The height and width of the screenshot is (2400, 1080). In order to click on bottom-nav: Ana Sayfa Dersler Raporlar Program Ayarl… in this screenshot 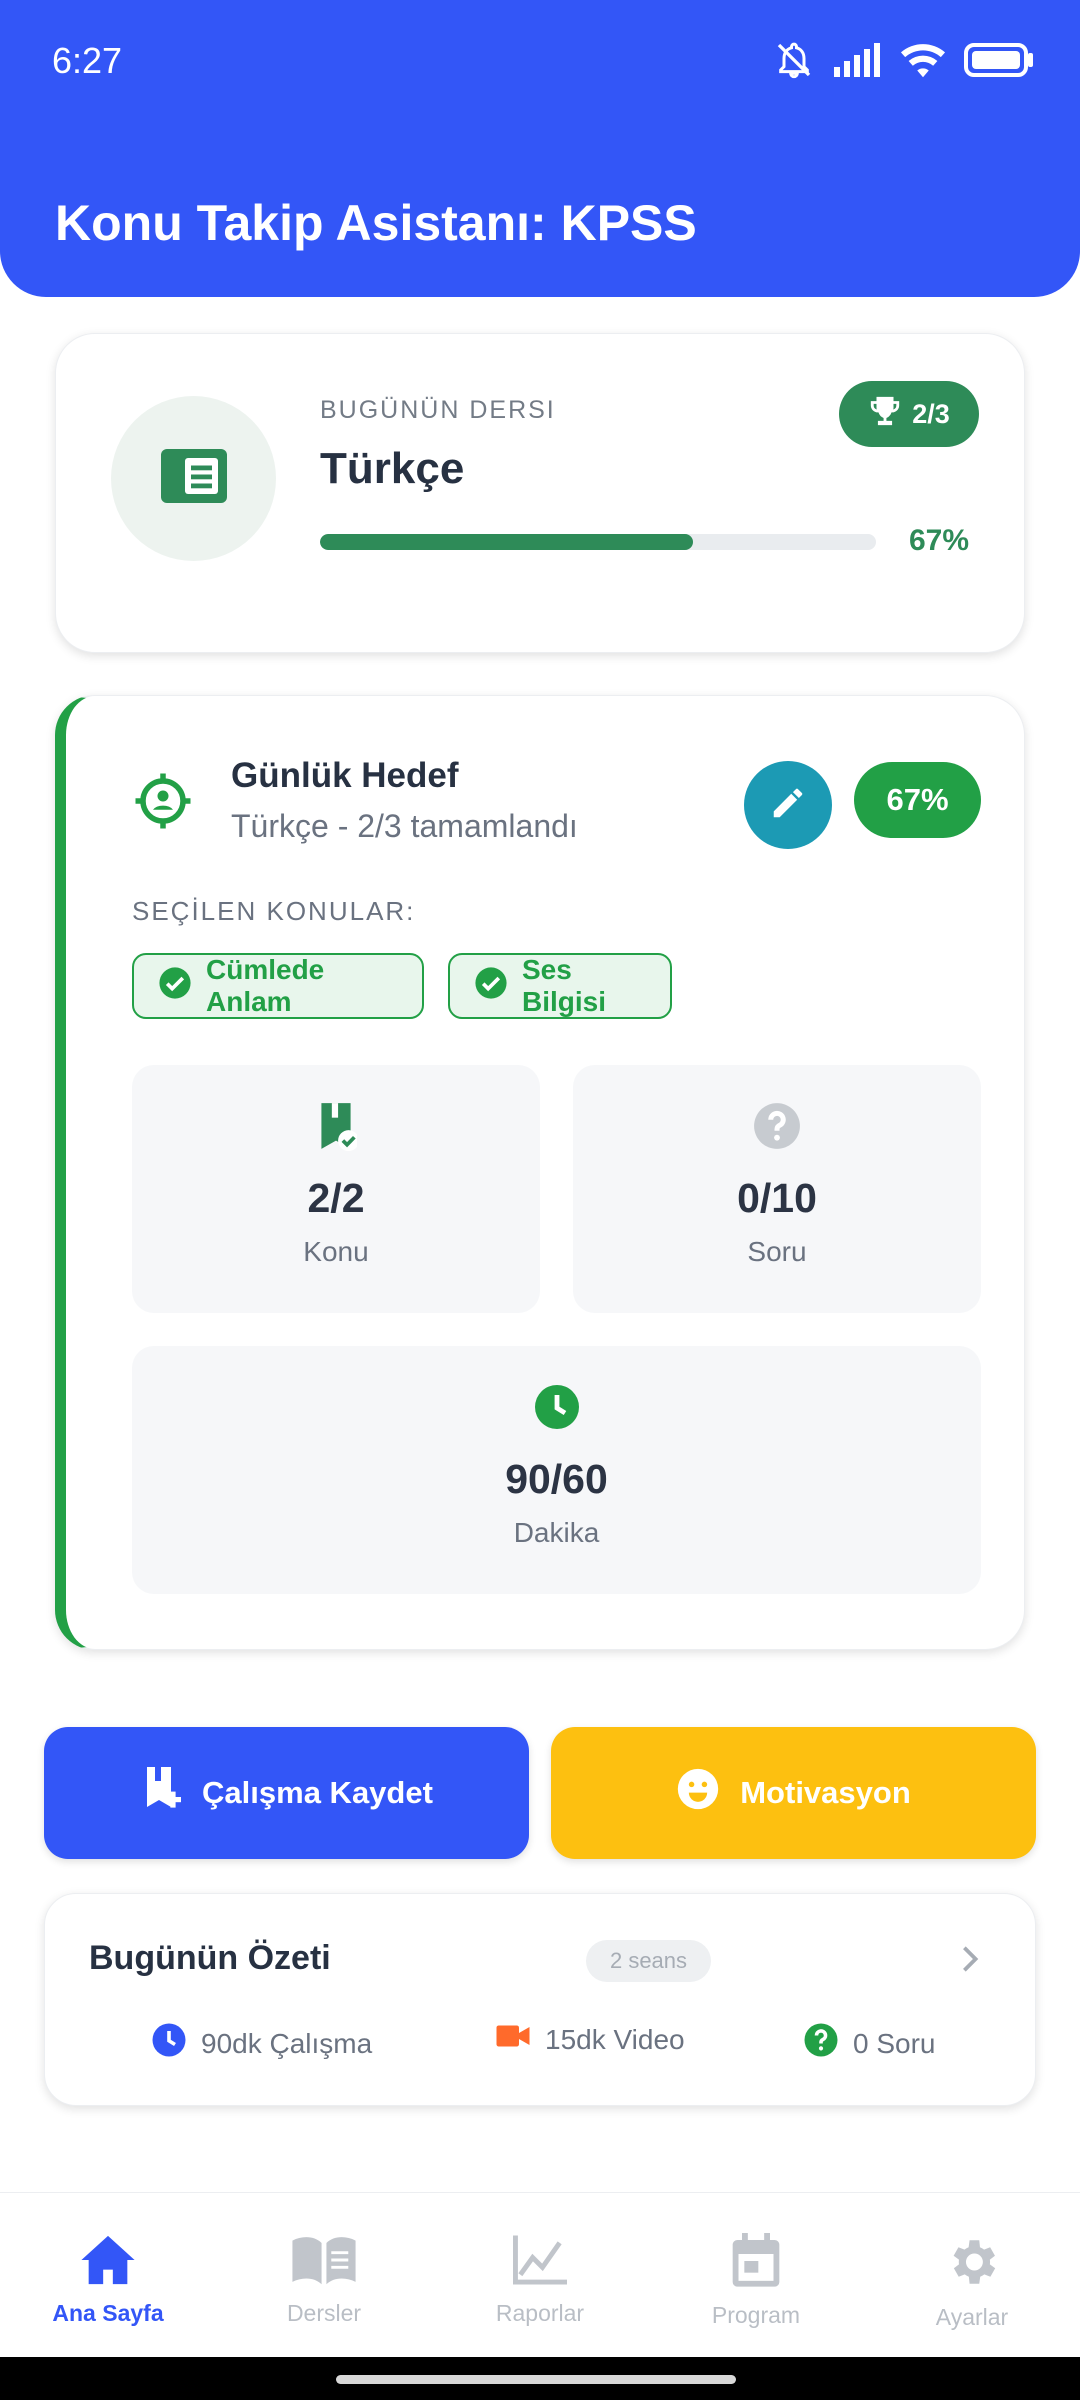, I will do `click(540, 2274)`.